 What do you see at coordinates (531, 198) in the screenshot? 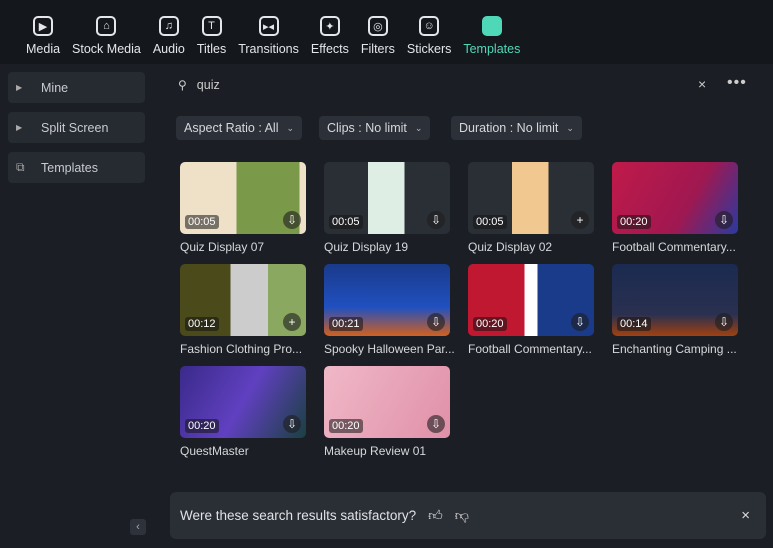
I see `template-thumbnail: 00:05 +` at bounding box center [531, 198].